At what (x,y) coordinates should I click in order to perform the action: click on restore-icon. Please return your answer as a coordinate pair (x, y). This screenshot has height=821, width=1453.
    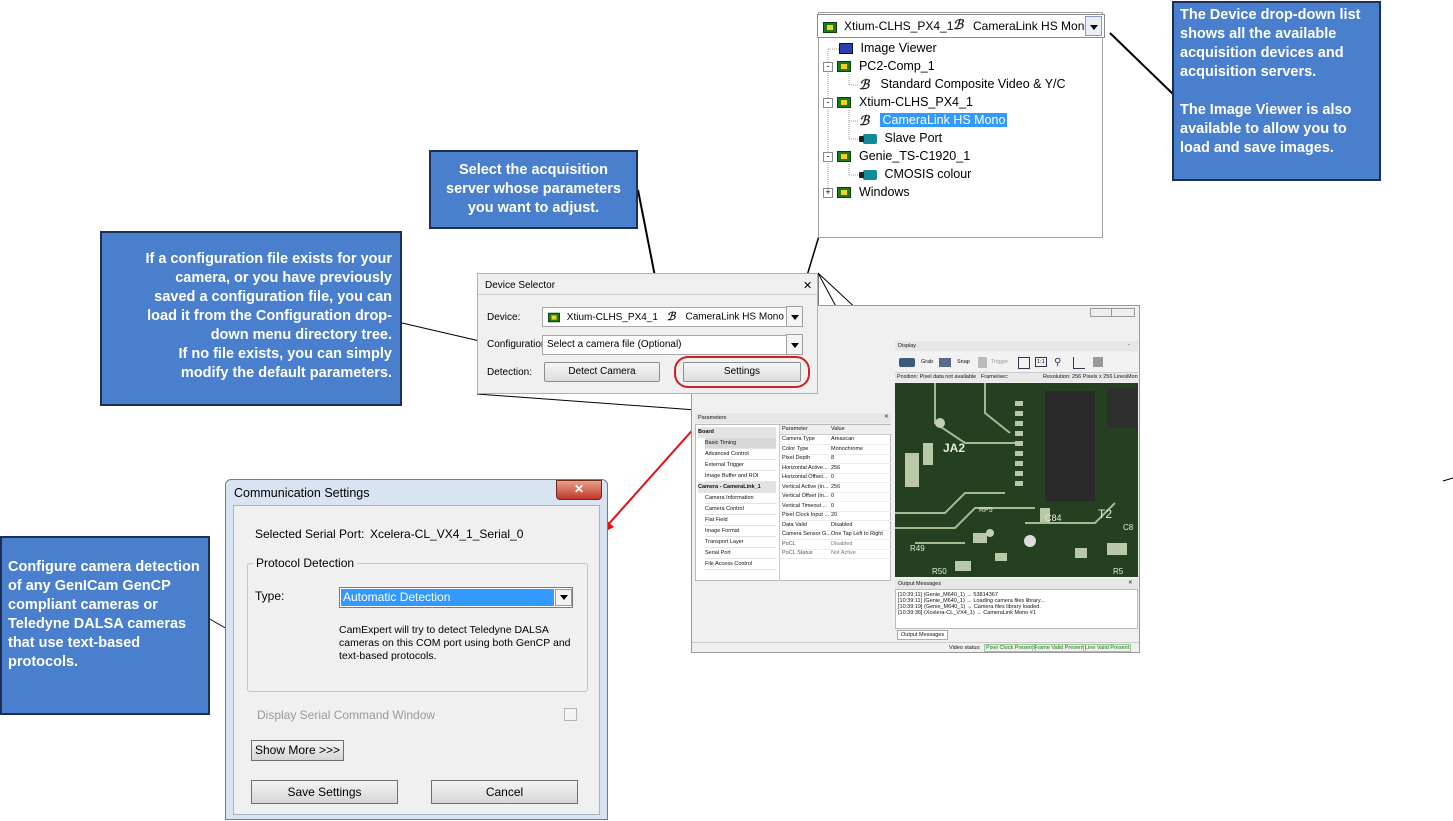
    Looking at the image, I should click on (1101, 312).